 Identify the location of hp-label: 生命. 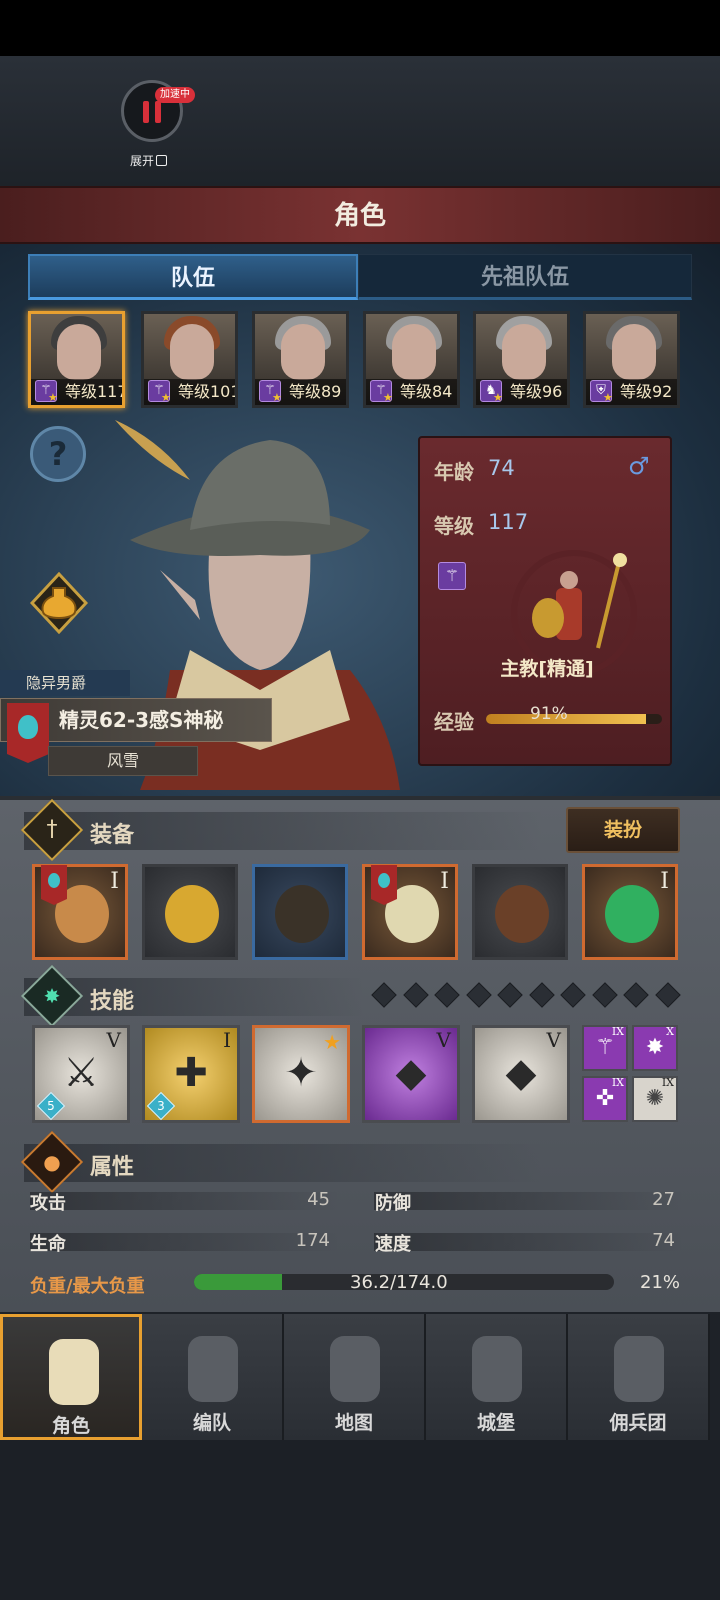
(48, 1244).